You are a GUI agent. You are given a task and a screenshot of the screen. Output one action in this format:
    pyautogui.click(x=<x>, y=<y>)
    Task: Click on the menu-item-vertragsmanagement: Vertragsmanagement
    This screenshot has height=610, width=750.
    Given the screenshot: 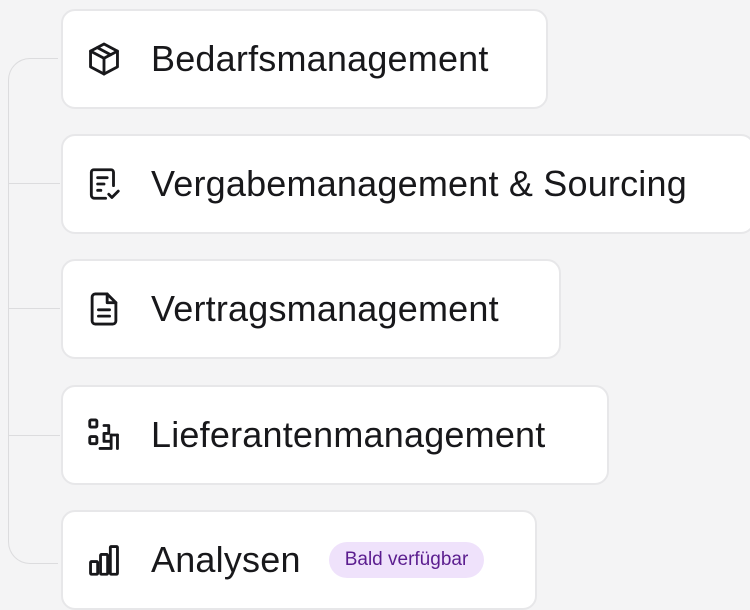 What is the action you would take?
    pyautogui.click(x=311, y=309)
    